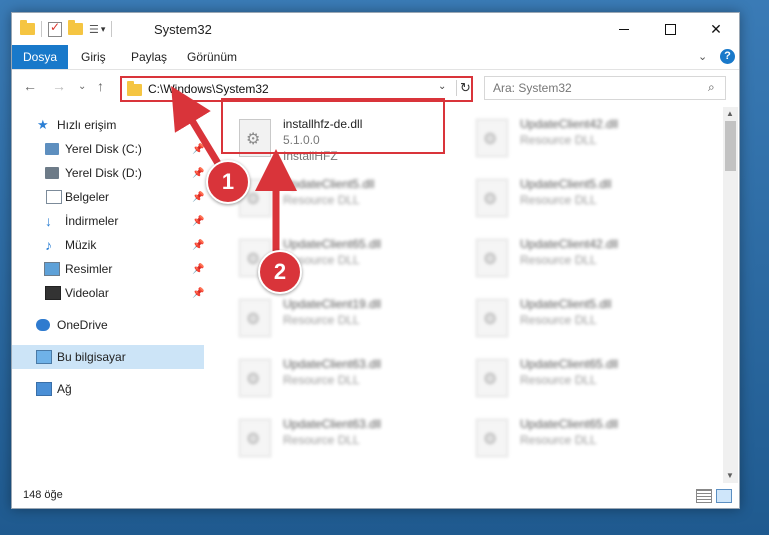 The height and width of the screenshot is (535, 769). I want to click on item-count: 148 öğe, so click(43, 495).